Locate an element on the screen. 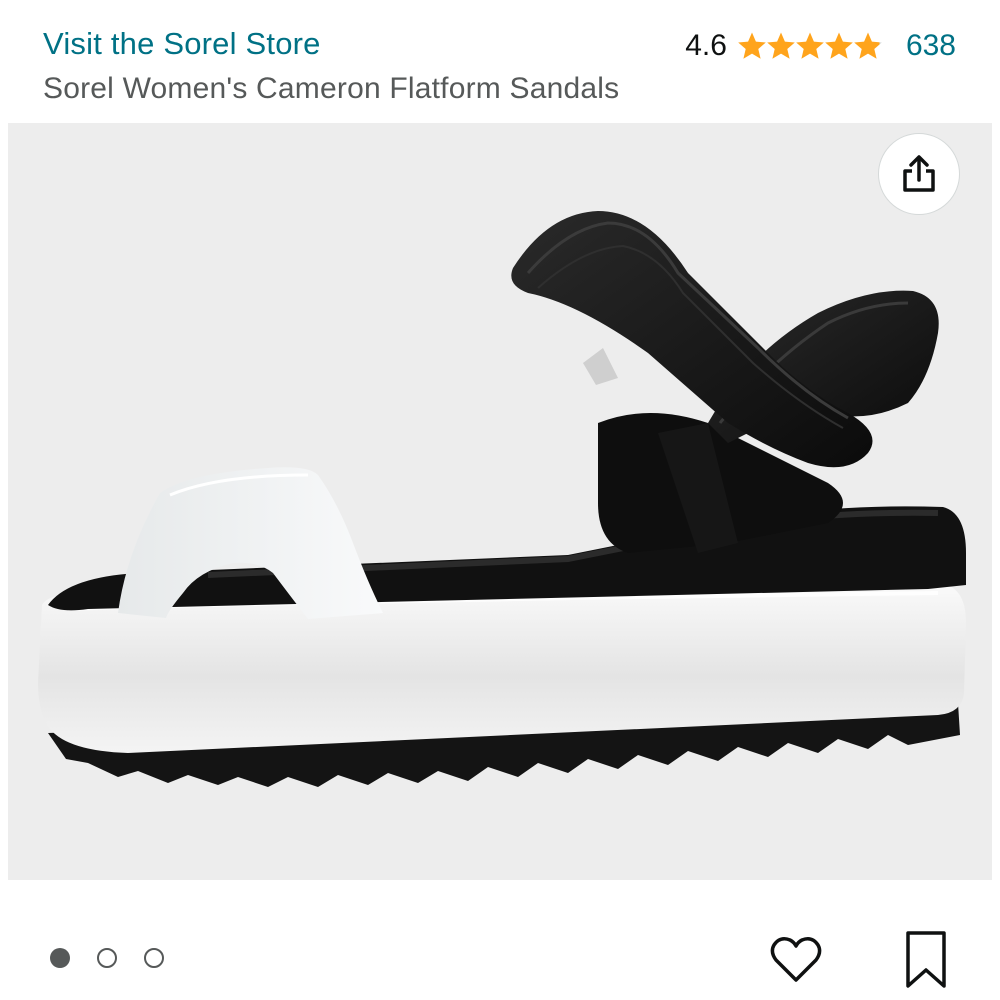  heart-icon is located at coordinates (796, 959).